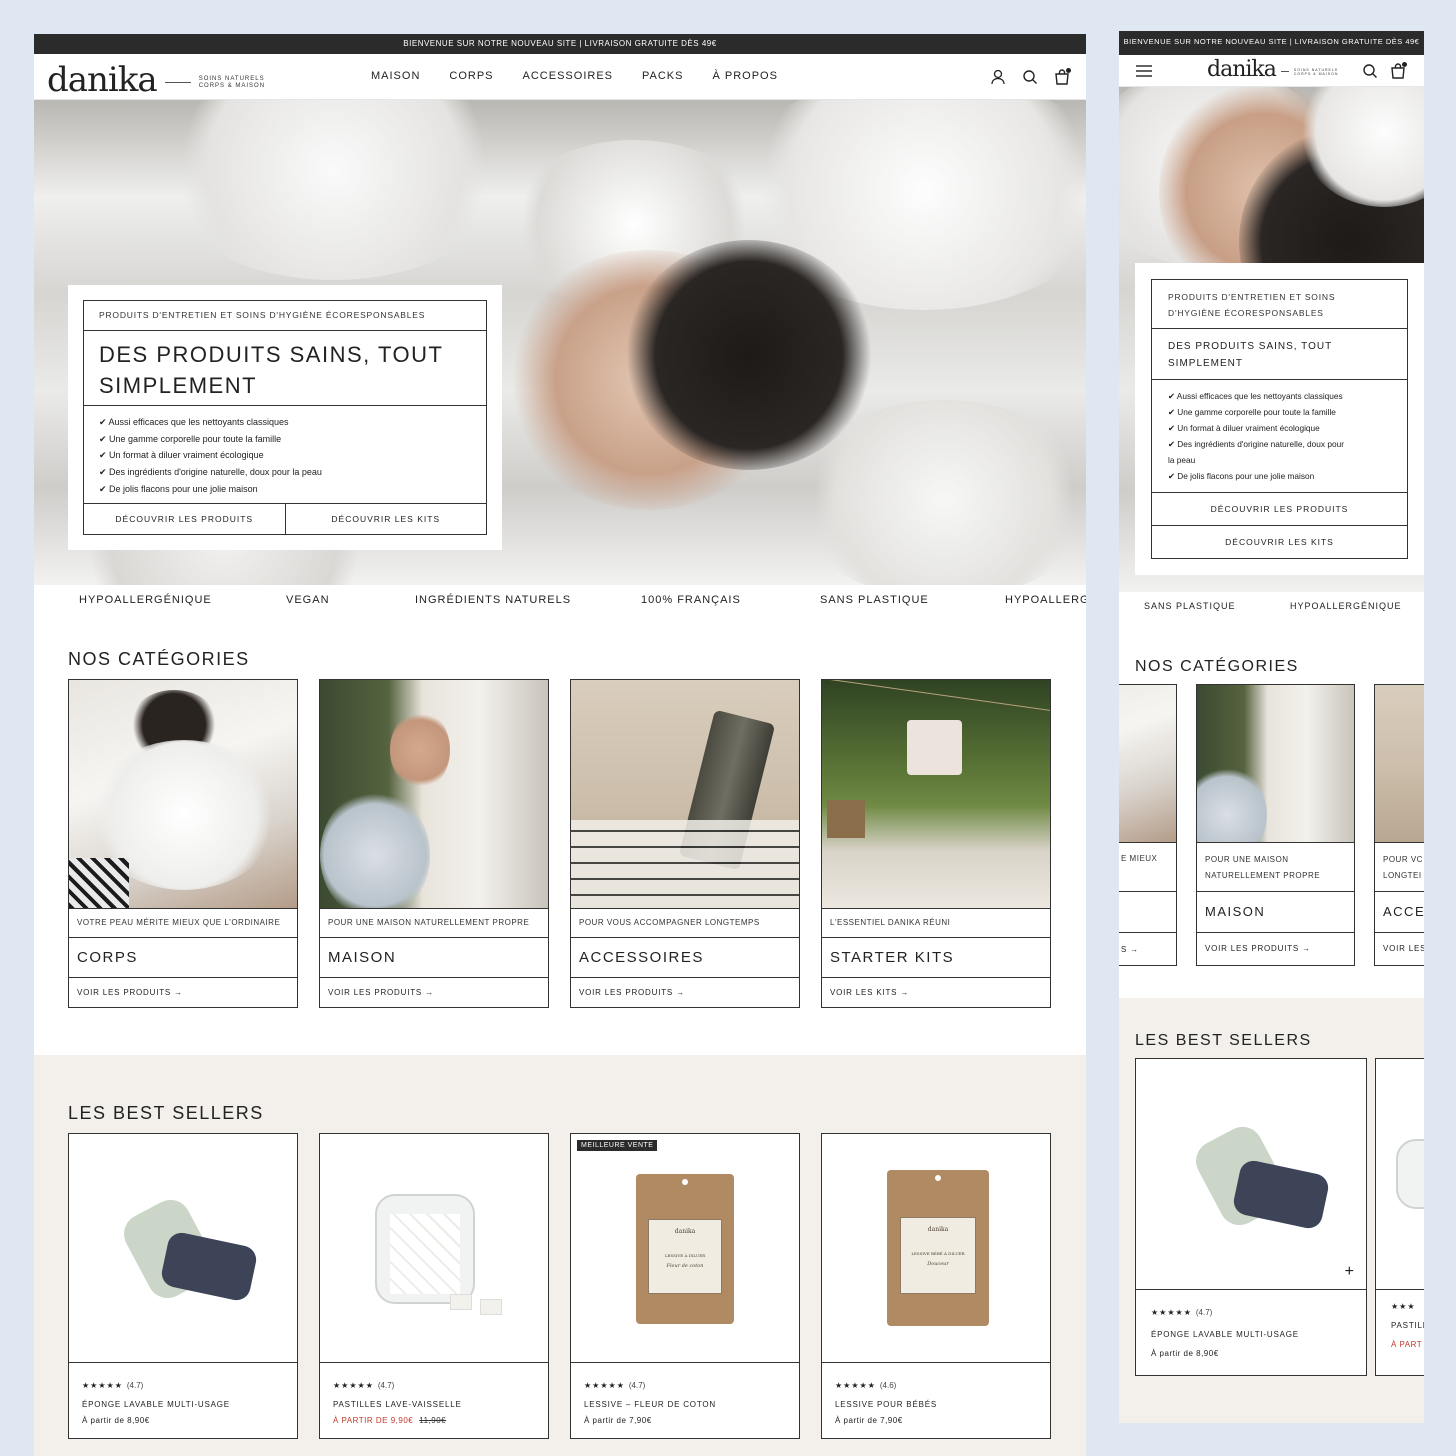  Describe the element at coordinates (1252, 297) in the screenshot. I see `hero-eyebrow-line: PRODUITS D'ENTRETIEN ET SOINS` at that location.